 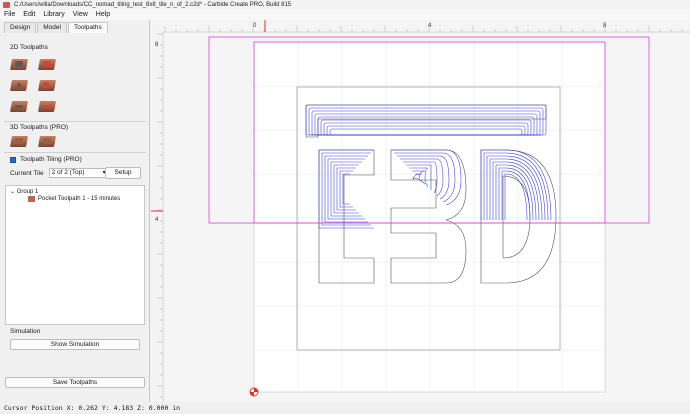 What do you see at coordinates (19, 140) in the screenshot?
I see `3d-rough-toolpath-icon` at bounding box center [19, 140].